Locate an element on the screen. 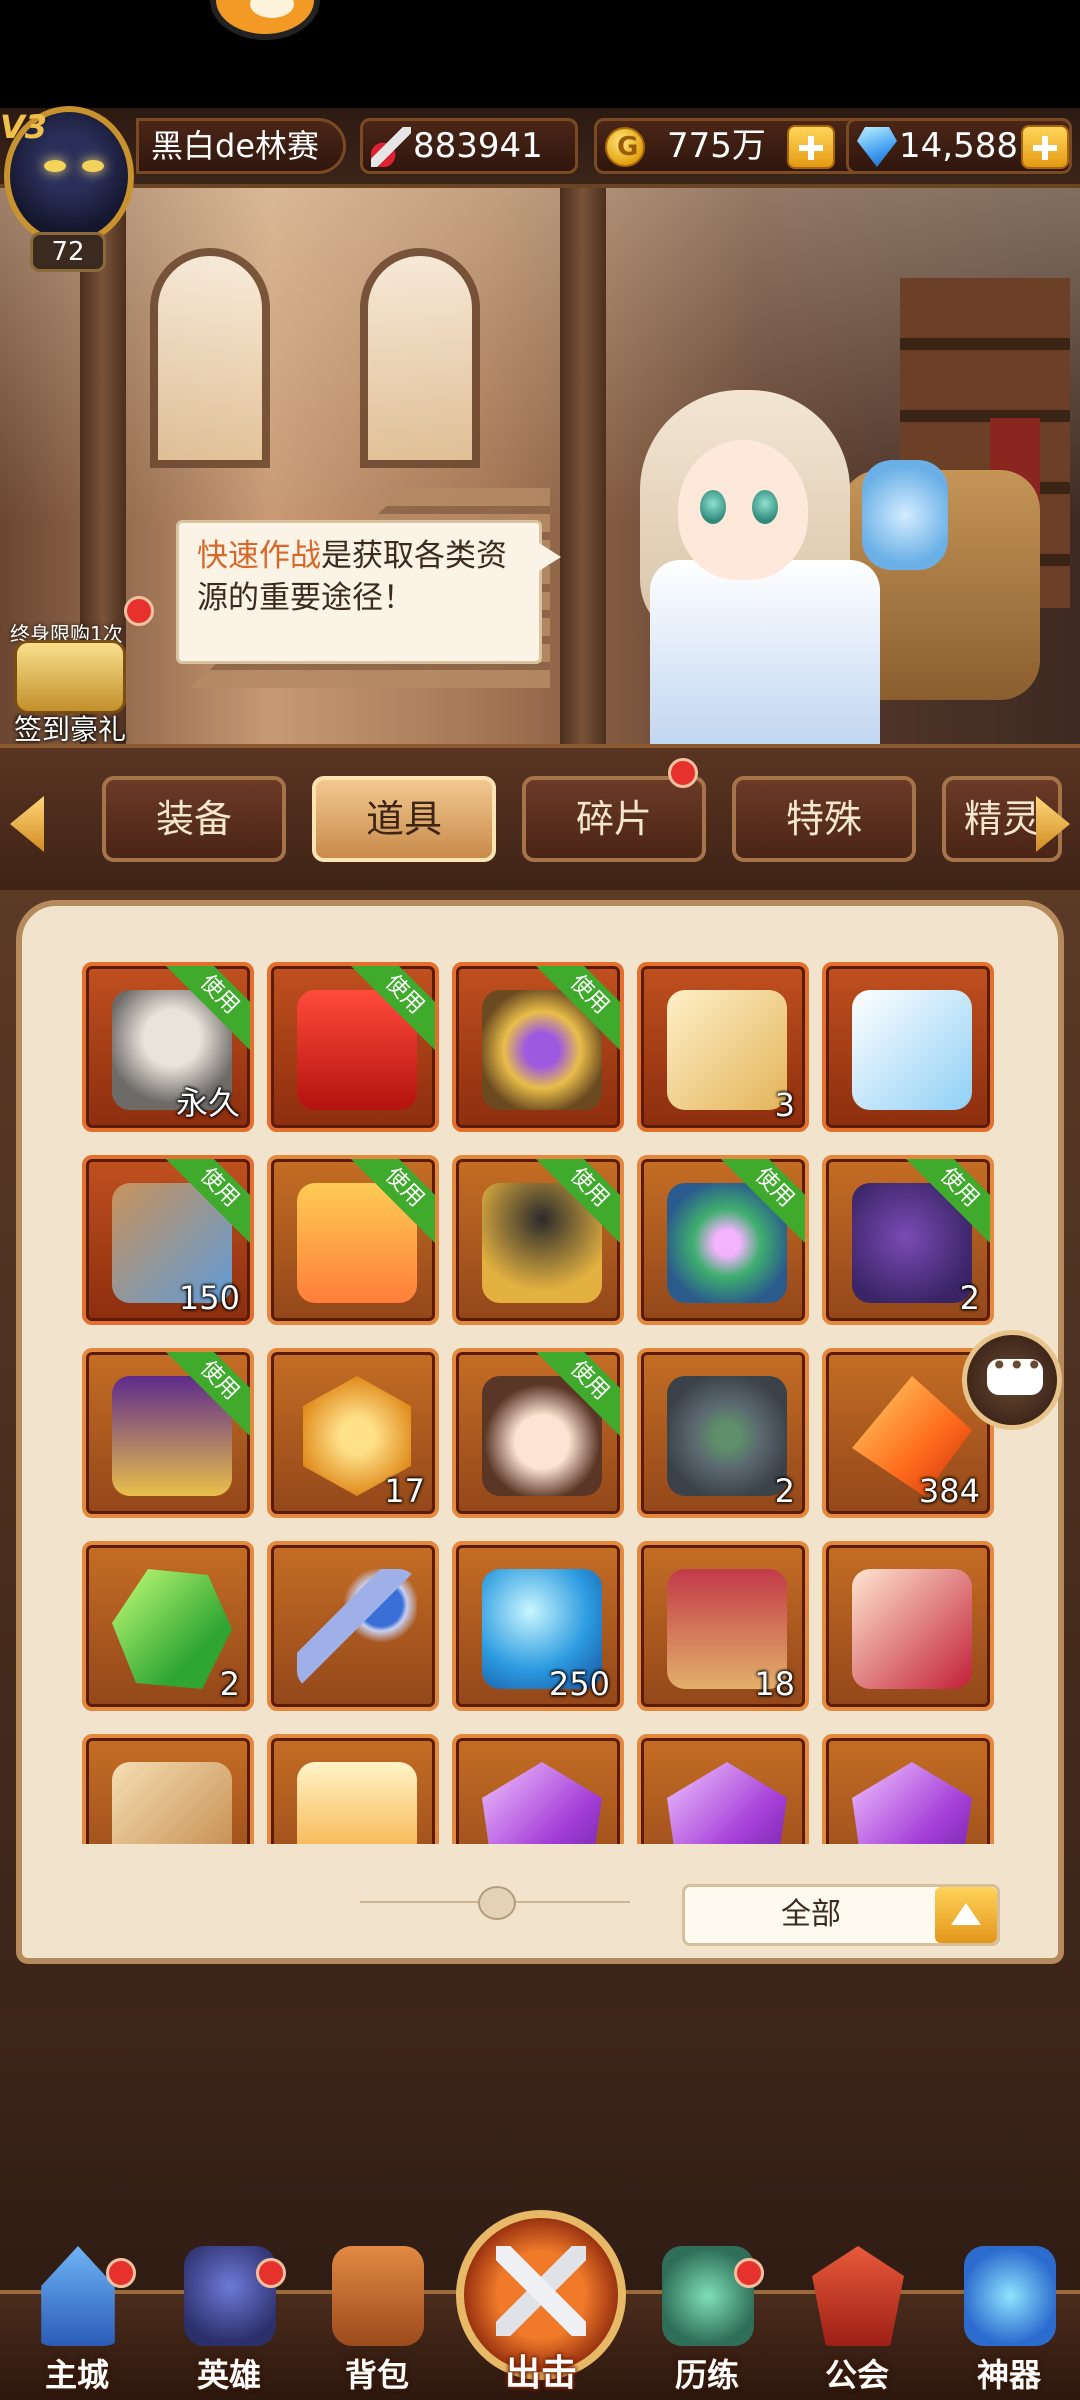  nav-label: 公会 is located at coordinates (856, 2375).